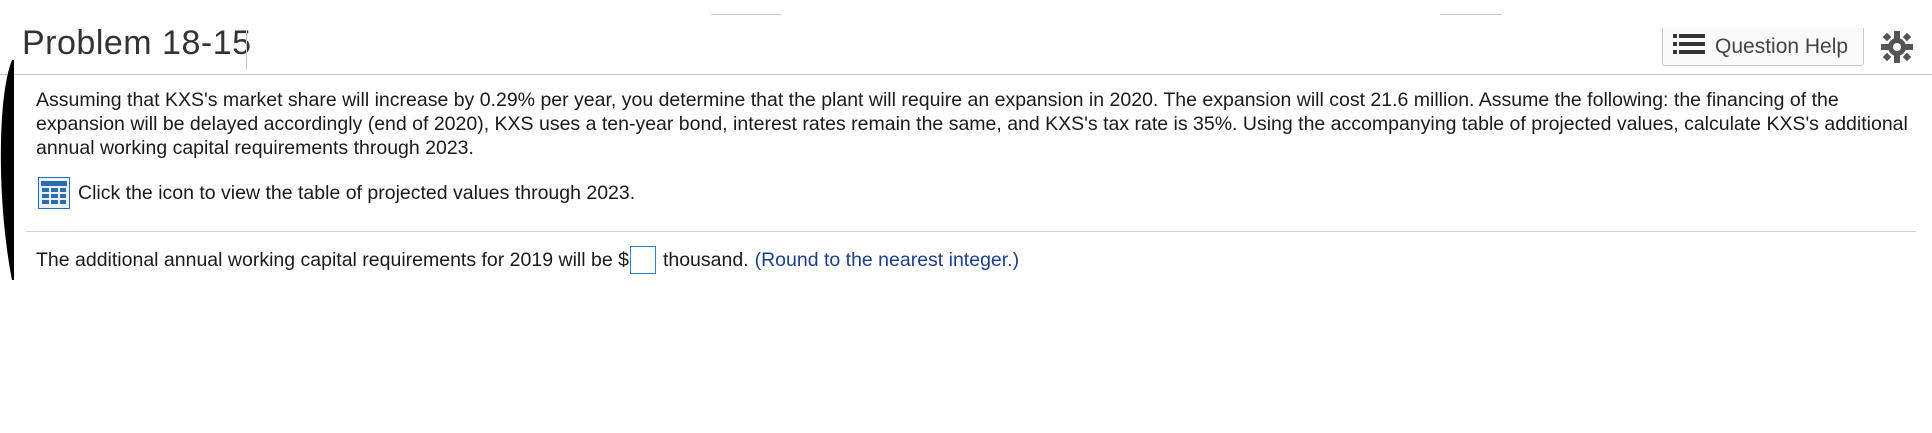  Describe the element at coordinates (1689, 46) in the screenshot. I see `list-icon` at that location.